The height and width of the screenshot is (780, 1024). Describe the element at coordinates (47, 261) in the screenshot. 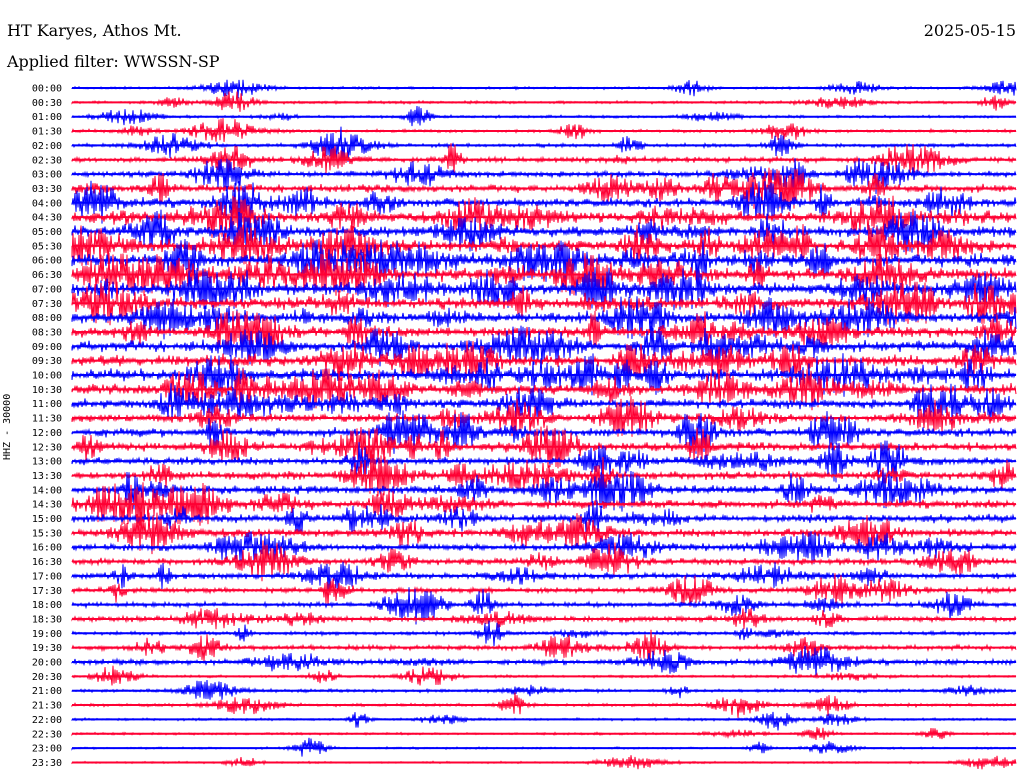

I see `time-tick-label: 06:00` at that location.